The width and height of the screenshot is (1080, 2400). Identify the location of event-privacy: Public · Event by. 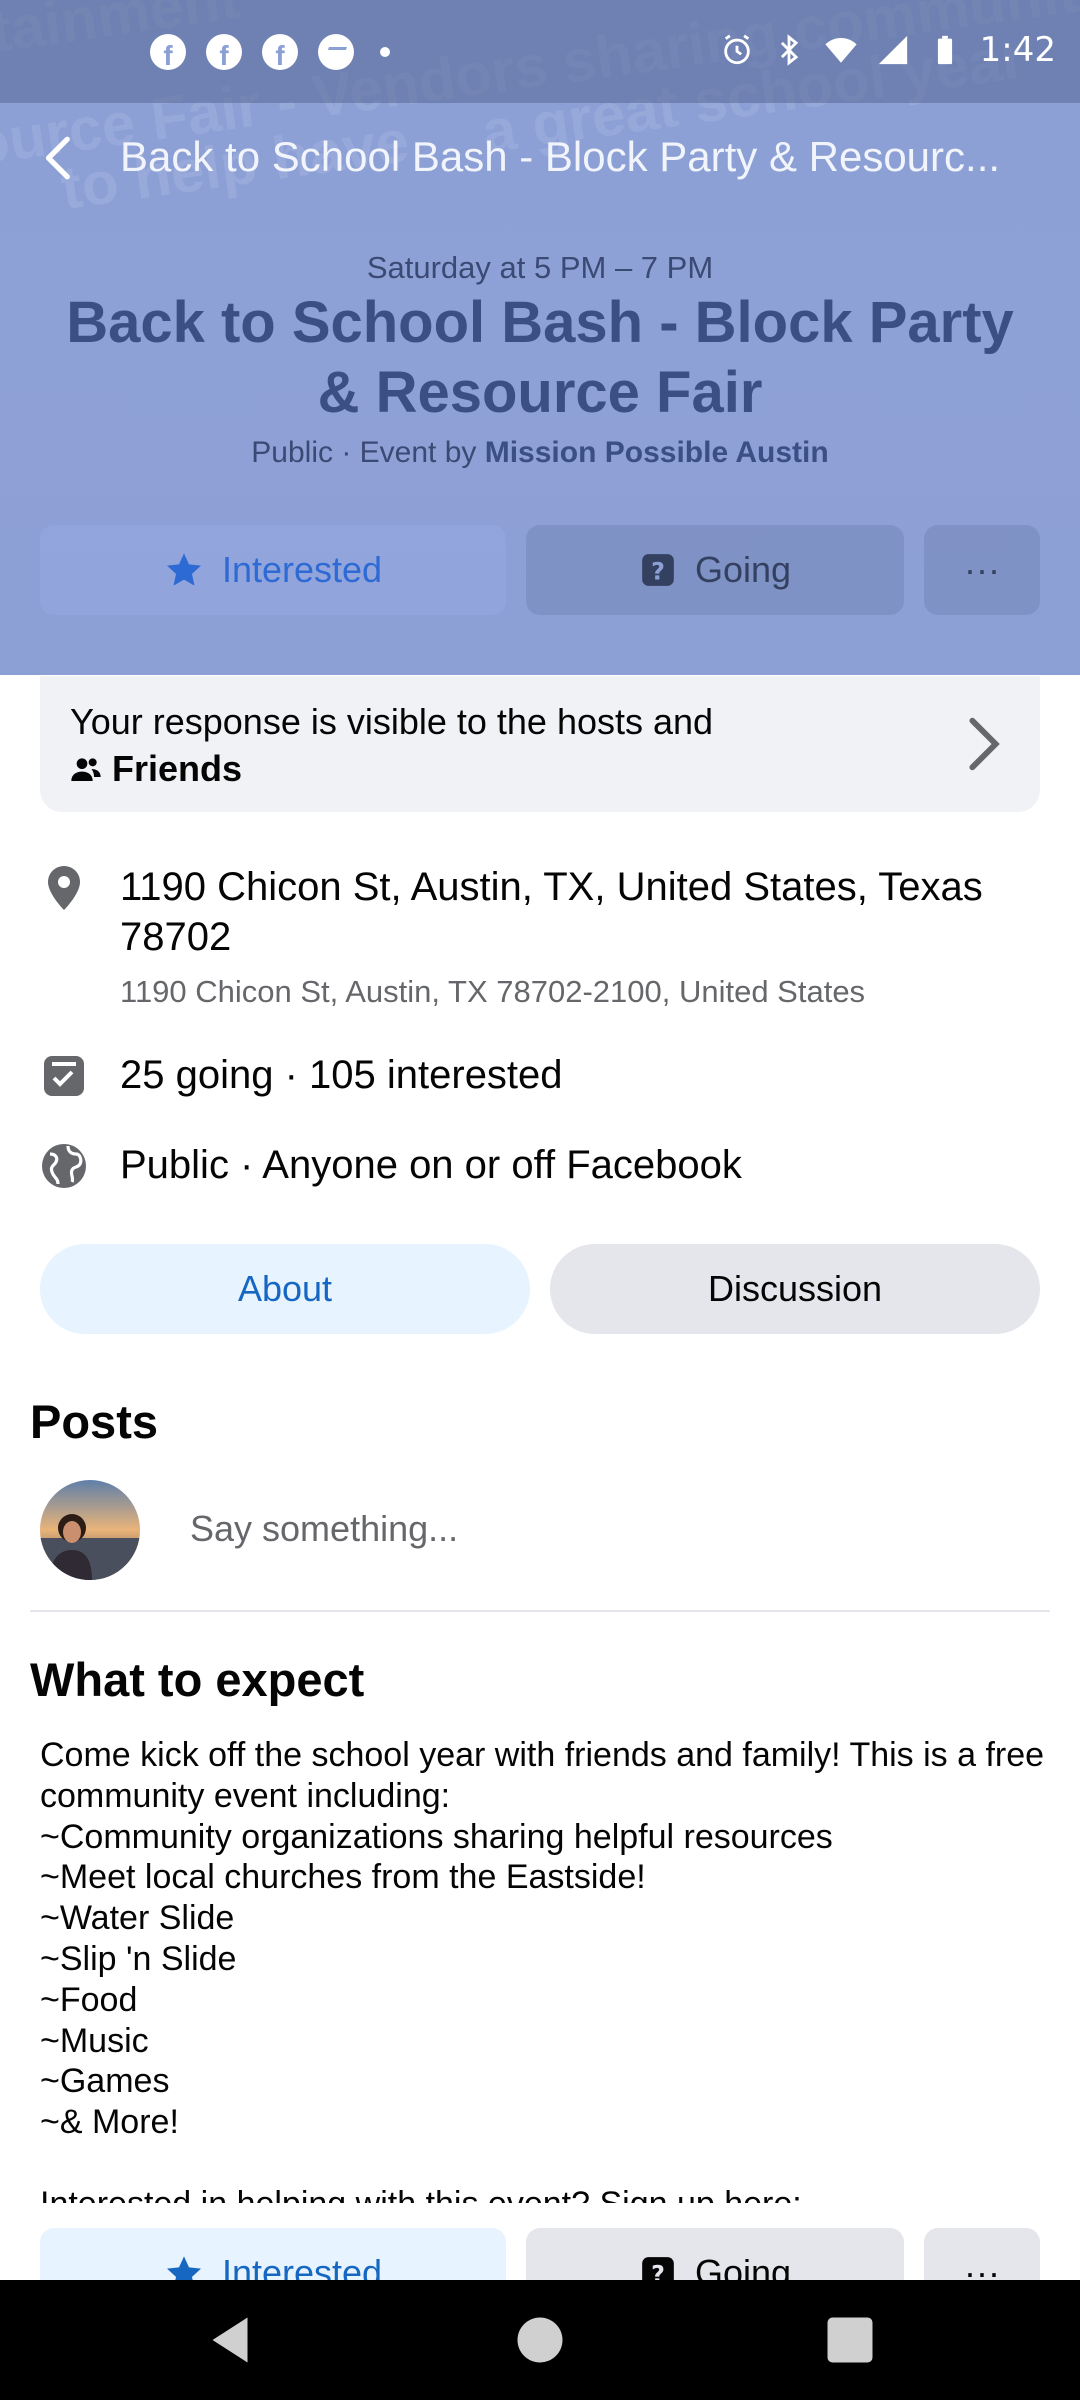
(368, 452).